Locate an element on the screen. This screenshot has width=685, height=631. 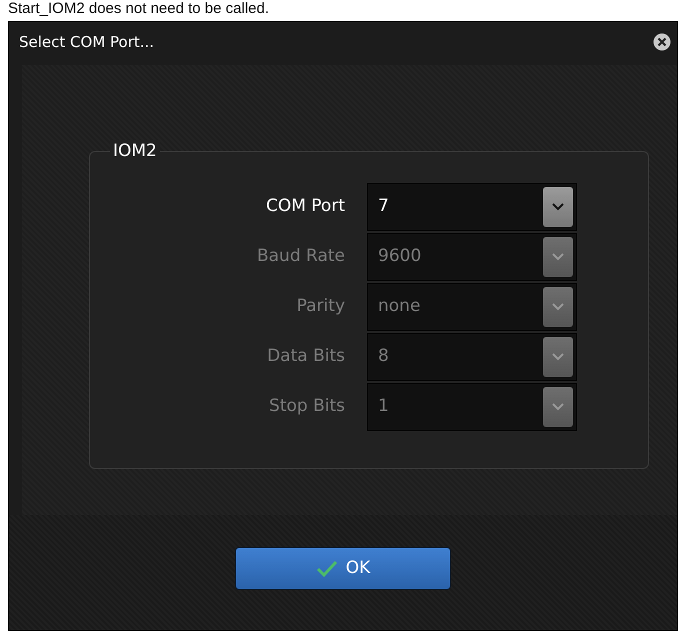
field-label: Parity is located at coordinates (321, 306).